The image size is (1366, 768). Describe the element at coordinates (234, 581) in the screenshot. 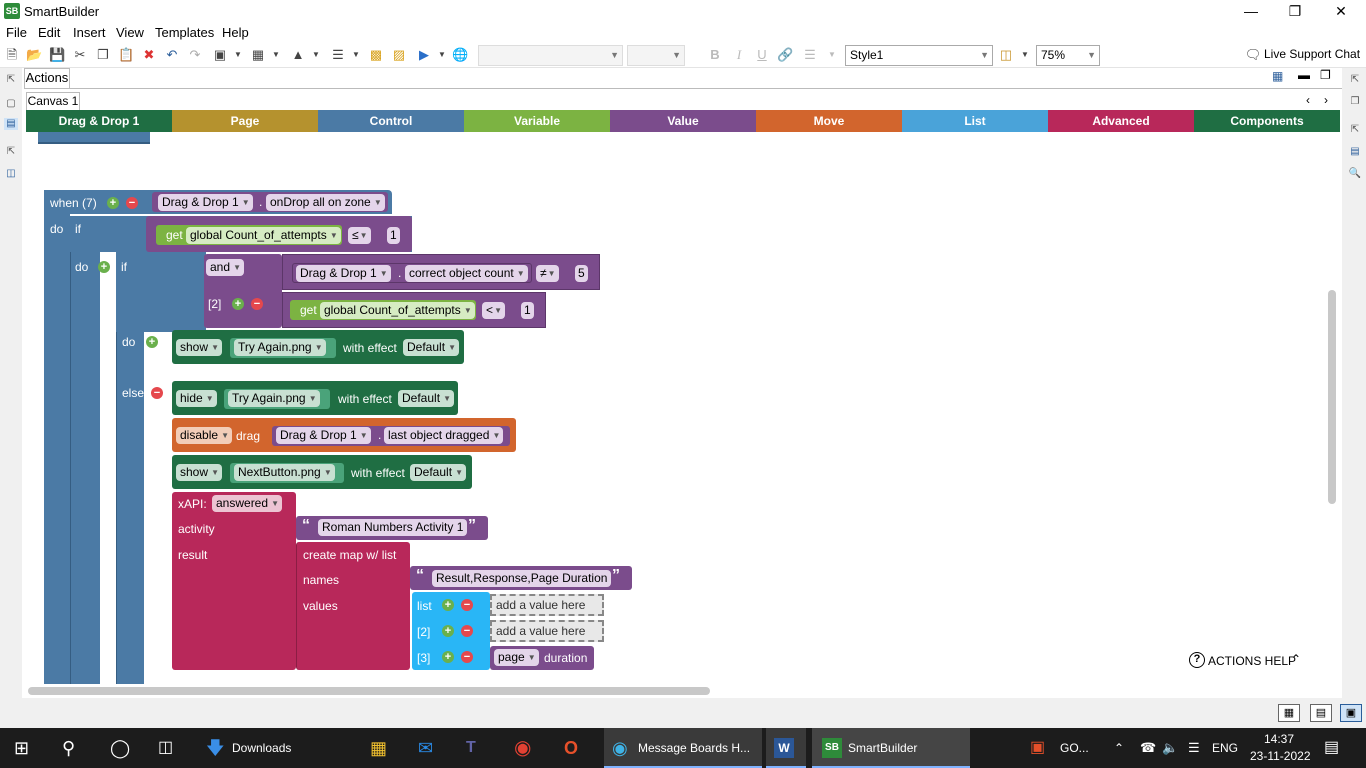

I see `xapi-block` at that location.